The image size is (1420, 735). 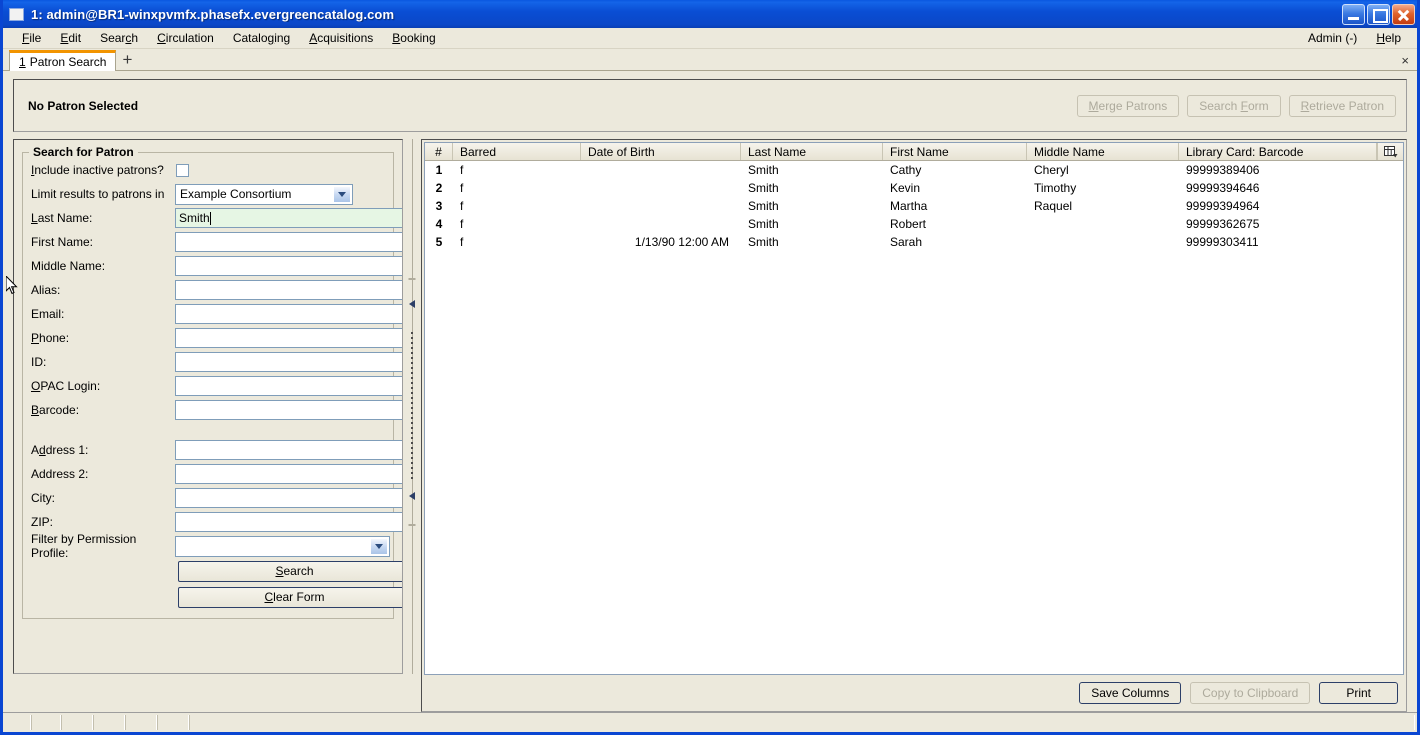 What do you see at coordinates (62, 242) in the screenshot?
I see `field-label: First Name:` at bounding box center [62, 242].